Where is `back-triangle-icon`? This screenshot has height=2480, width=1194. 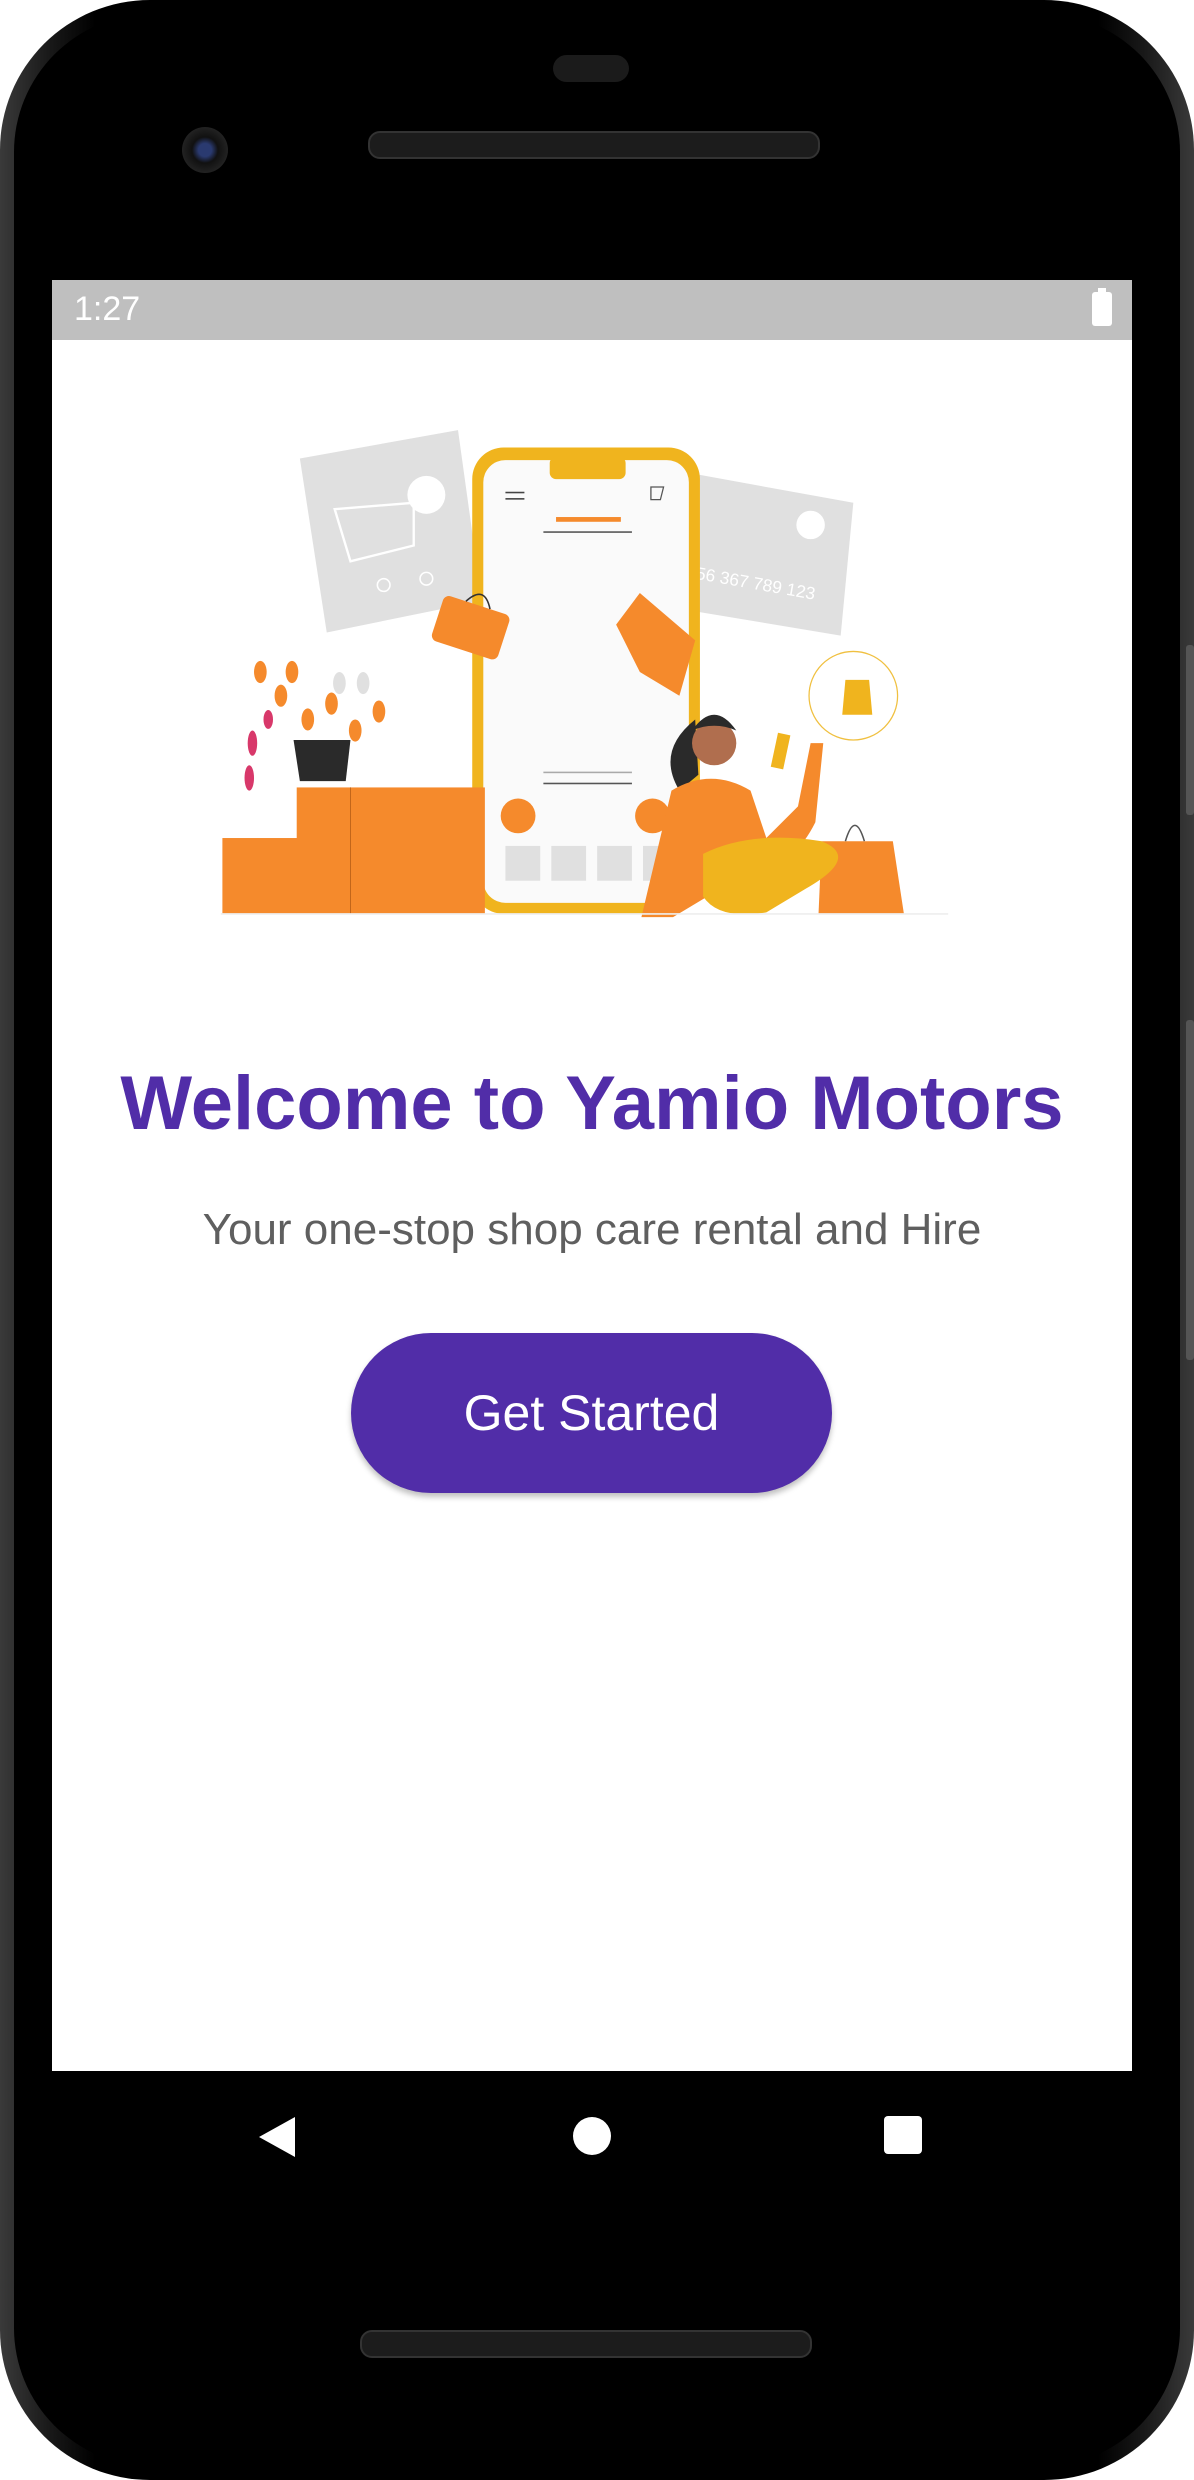
back-triangle-icon is located at coordinates (277, 2137).